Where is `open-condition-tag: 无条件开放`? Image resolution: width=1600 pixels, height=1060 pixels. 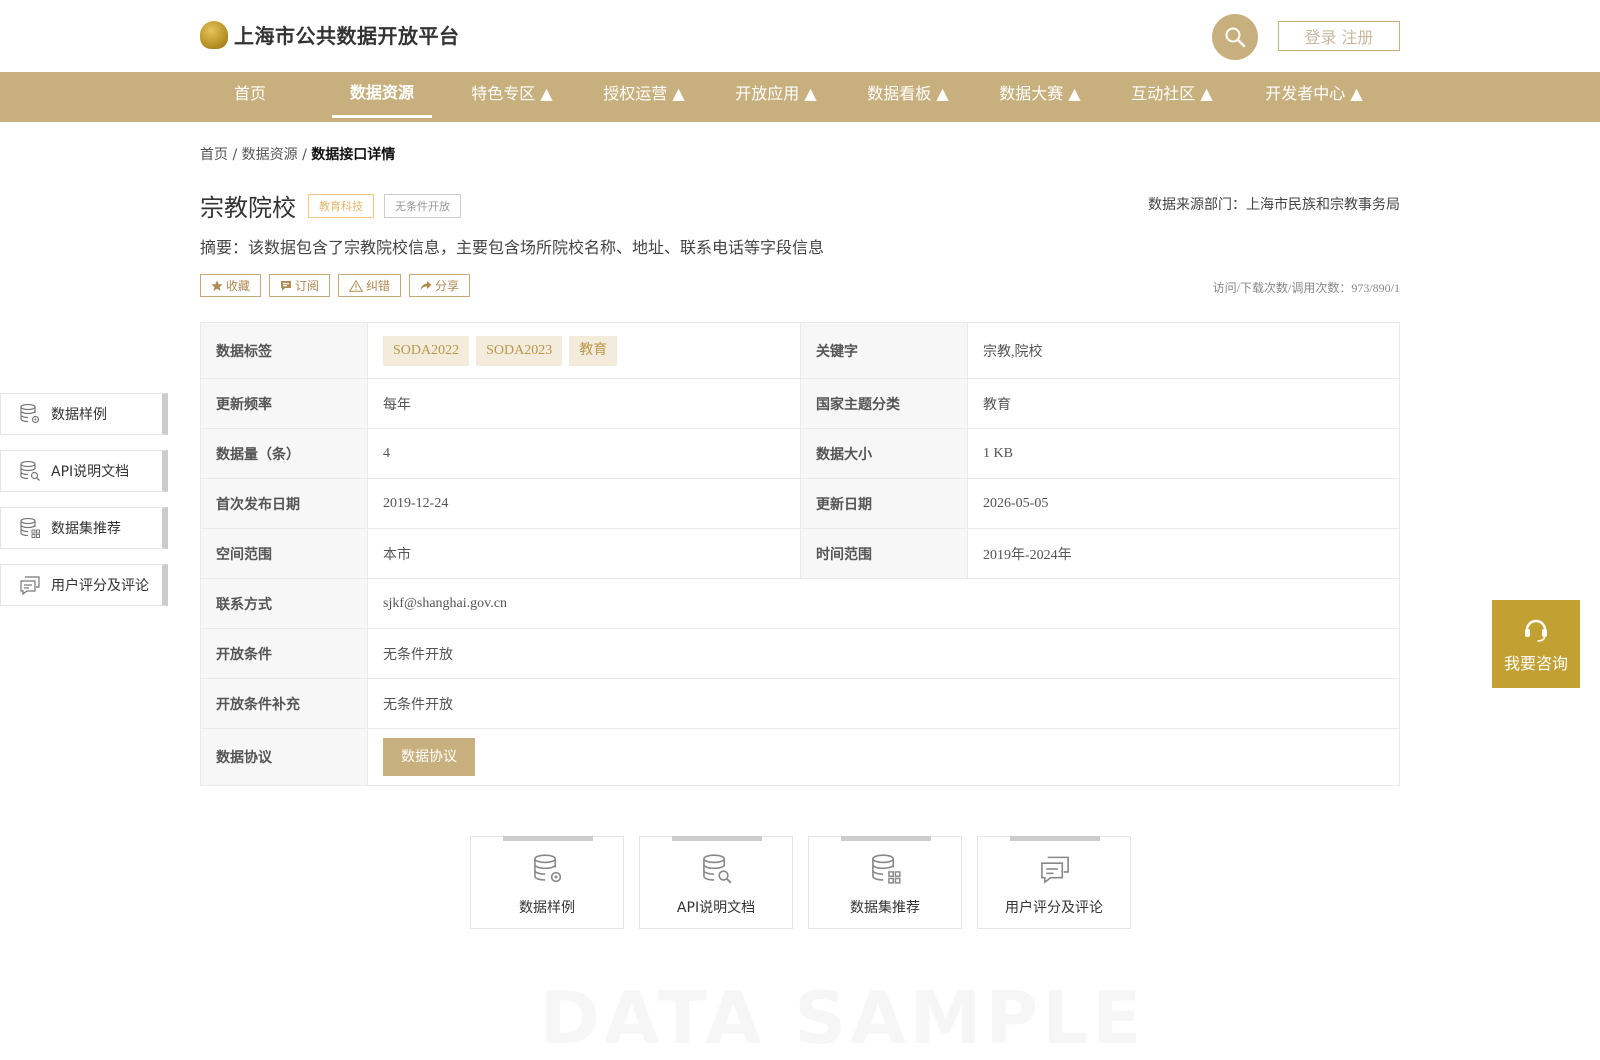
open-condition-tag: 无条件开放 is located at coordinates (422, 205).